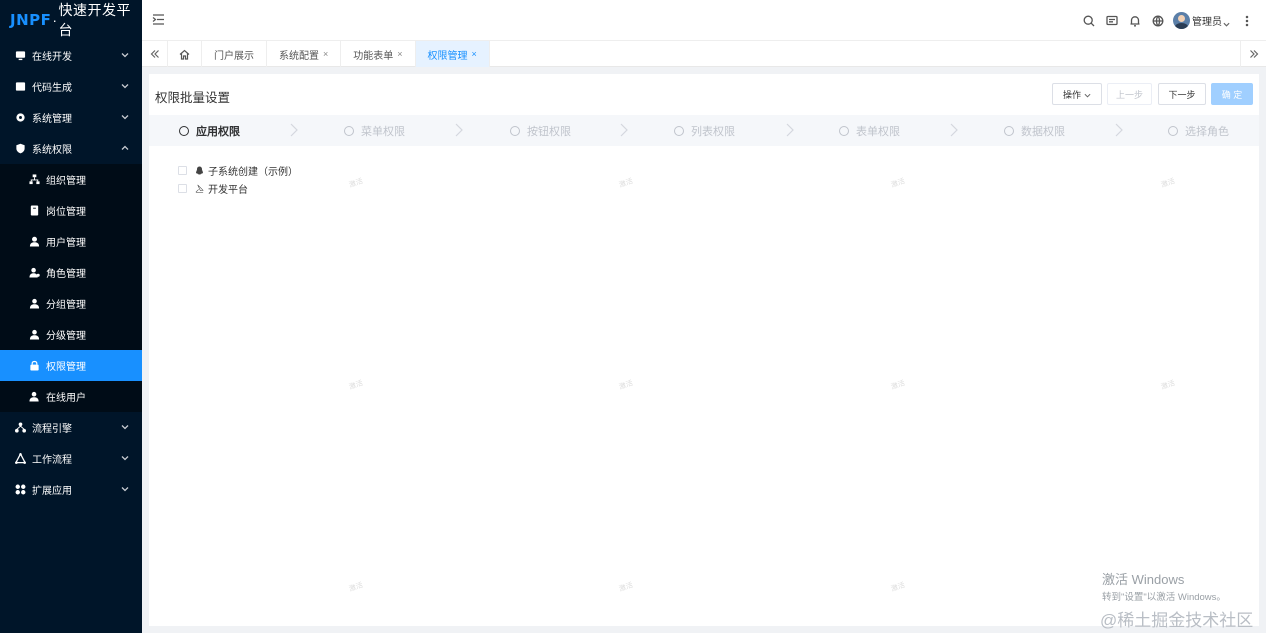  Describe the element at coordinates (209, 130) in the screenshot. I see `step-app-permission: 应用权限` at that location.